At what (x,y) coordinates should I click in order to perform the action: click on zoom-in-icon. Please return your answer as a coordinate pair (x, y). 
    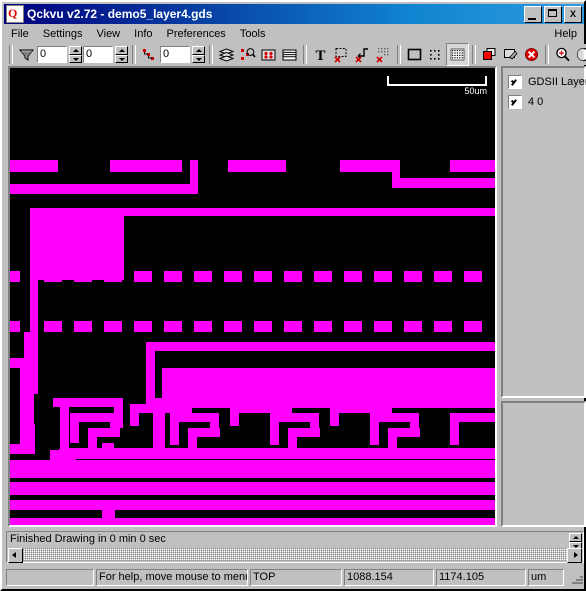
    Looking at the image, I should click on (562, 54).